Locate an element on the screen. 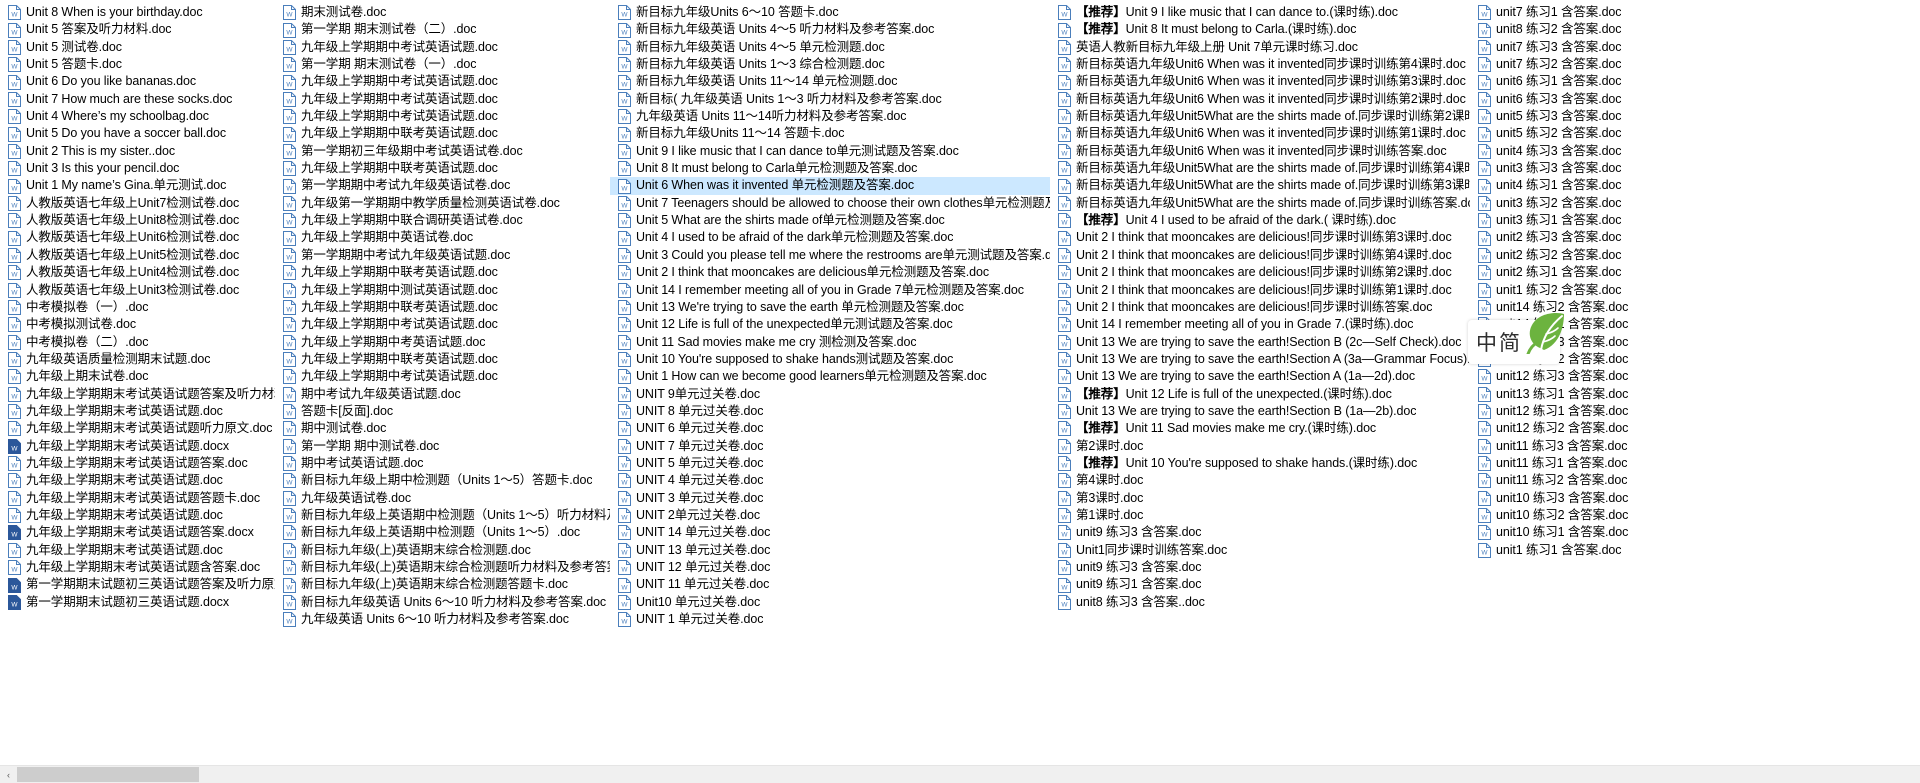 This screenshot has width=1920, height=783. file-row: W 第一学期 期末测试卷（二）.doc is located at coordinates (442, 29).